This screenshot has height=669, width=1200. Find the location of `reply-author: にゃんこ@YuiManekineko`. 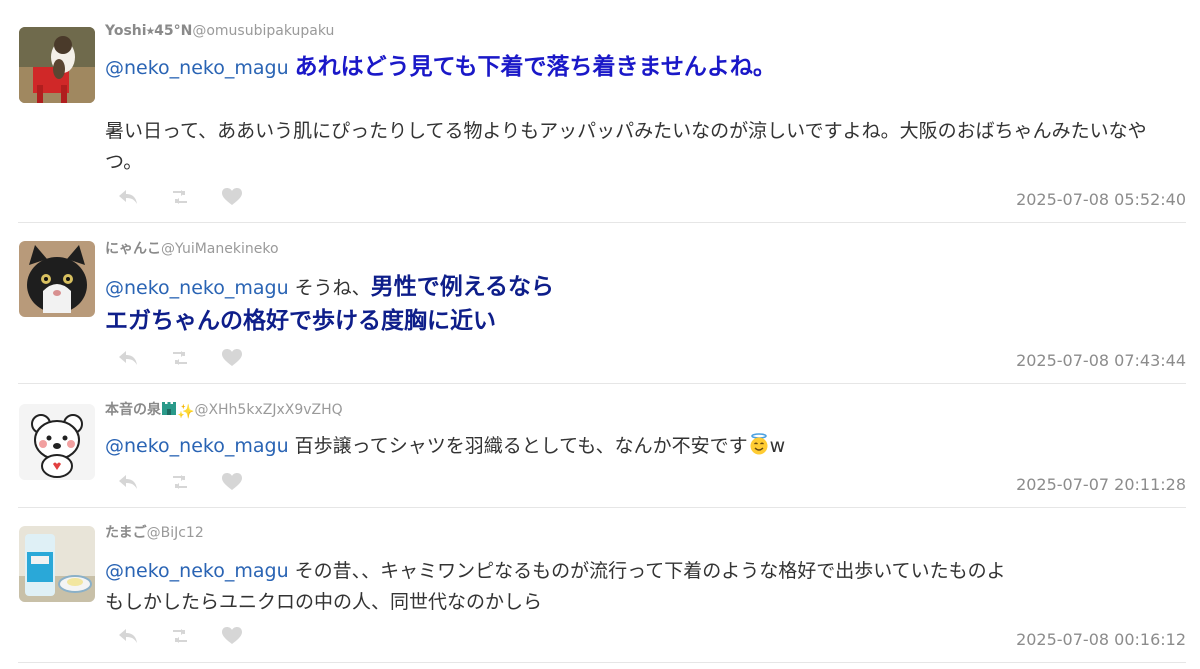

reply-author: にゃんこ@YuiManekineko is located at coordinates (192, 249).